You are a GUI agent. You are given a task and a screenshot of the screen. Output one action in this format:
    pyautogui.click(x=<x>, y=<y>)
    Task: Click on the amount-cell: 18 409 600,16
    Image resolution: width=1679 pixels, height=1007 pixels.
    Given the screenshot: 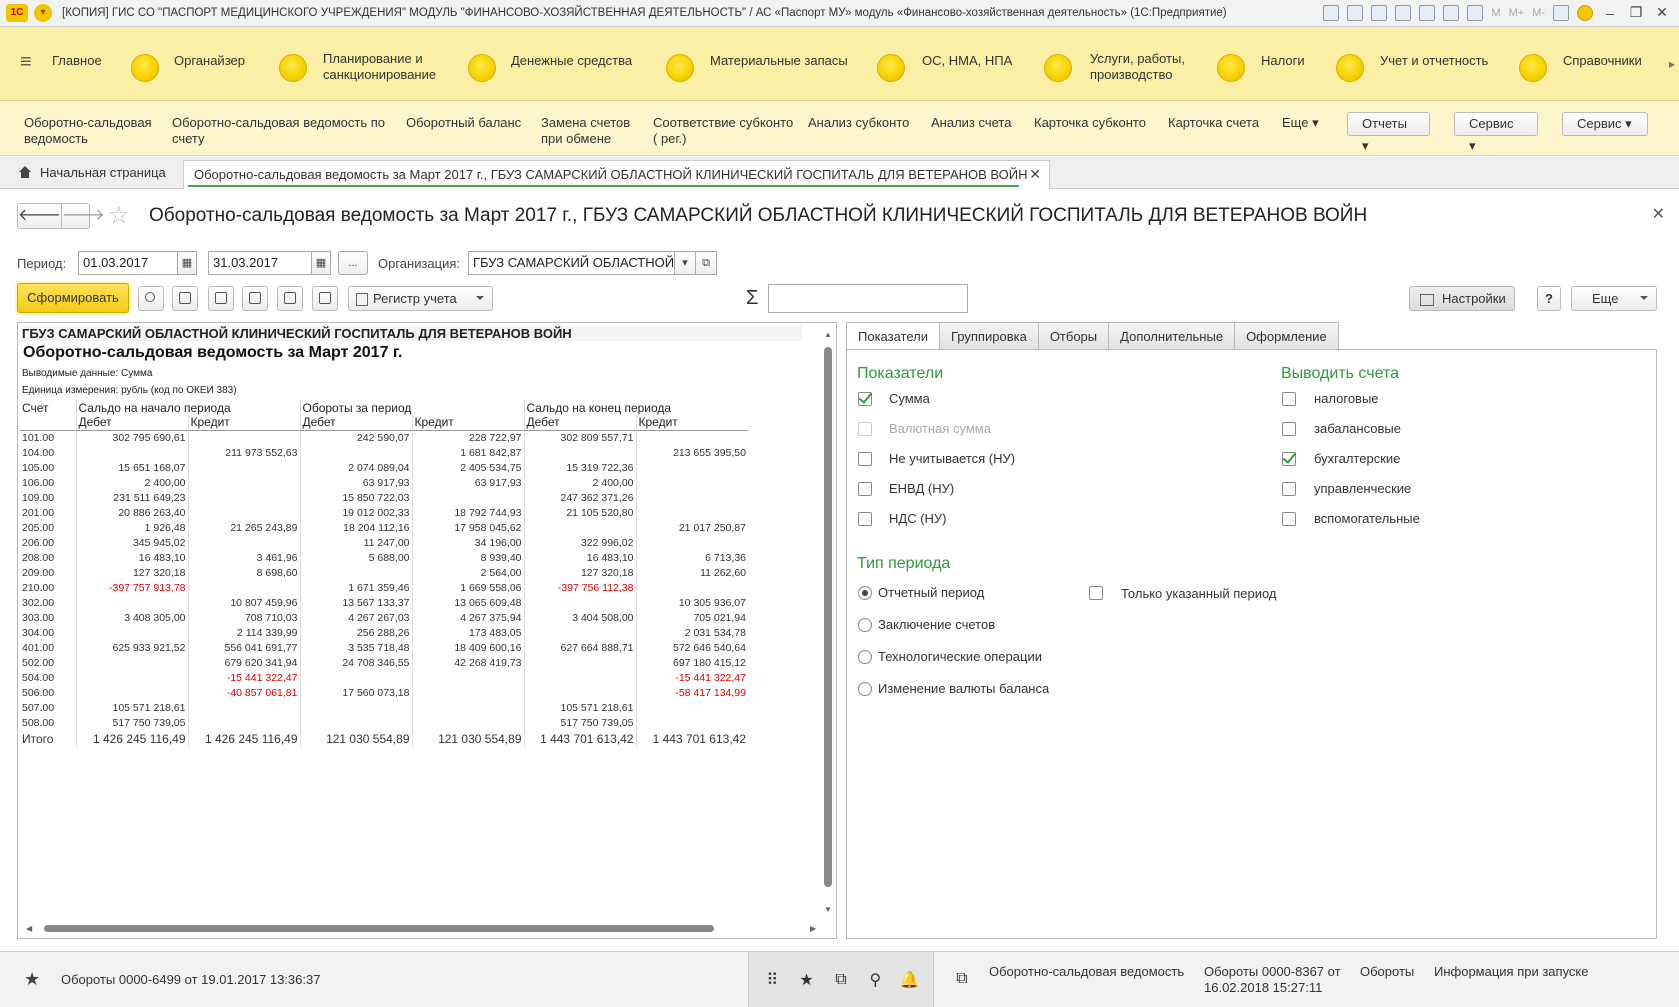 What is the action you would take?
    pyautogui.click(x=467, y=647)
    